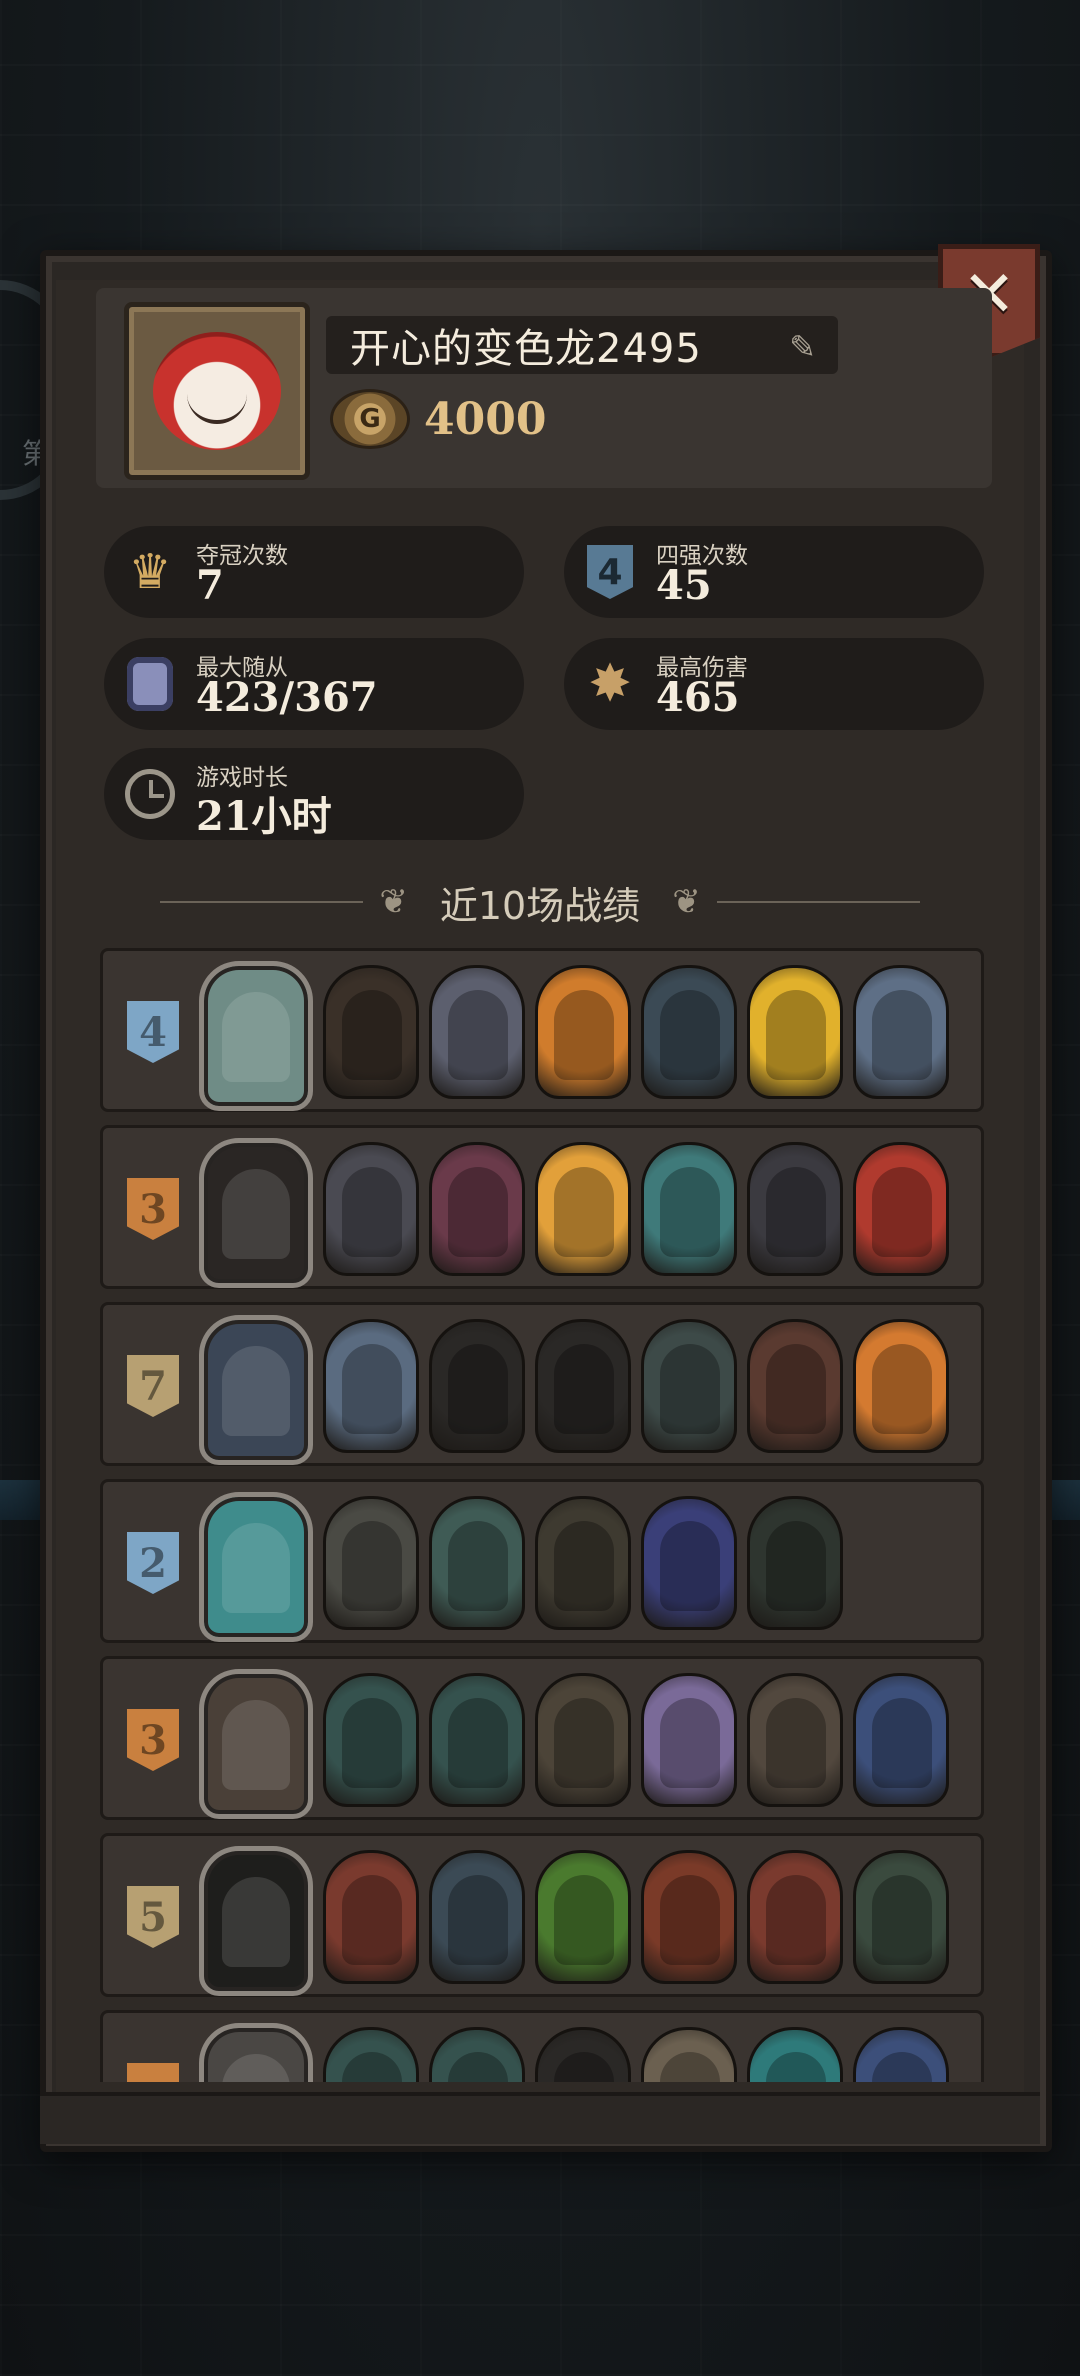  Describe the element at coordinates (684, 585) in the screenshot. I see `stat-value: 45` at that location.